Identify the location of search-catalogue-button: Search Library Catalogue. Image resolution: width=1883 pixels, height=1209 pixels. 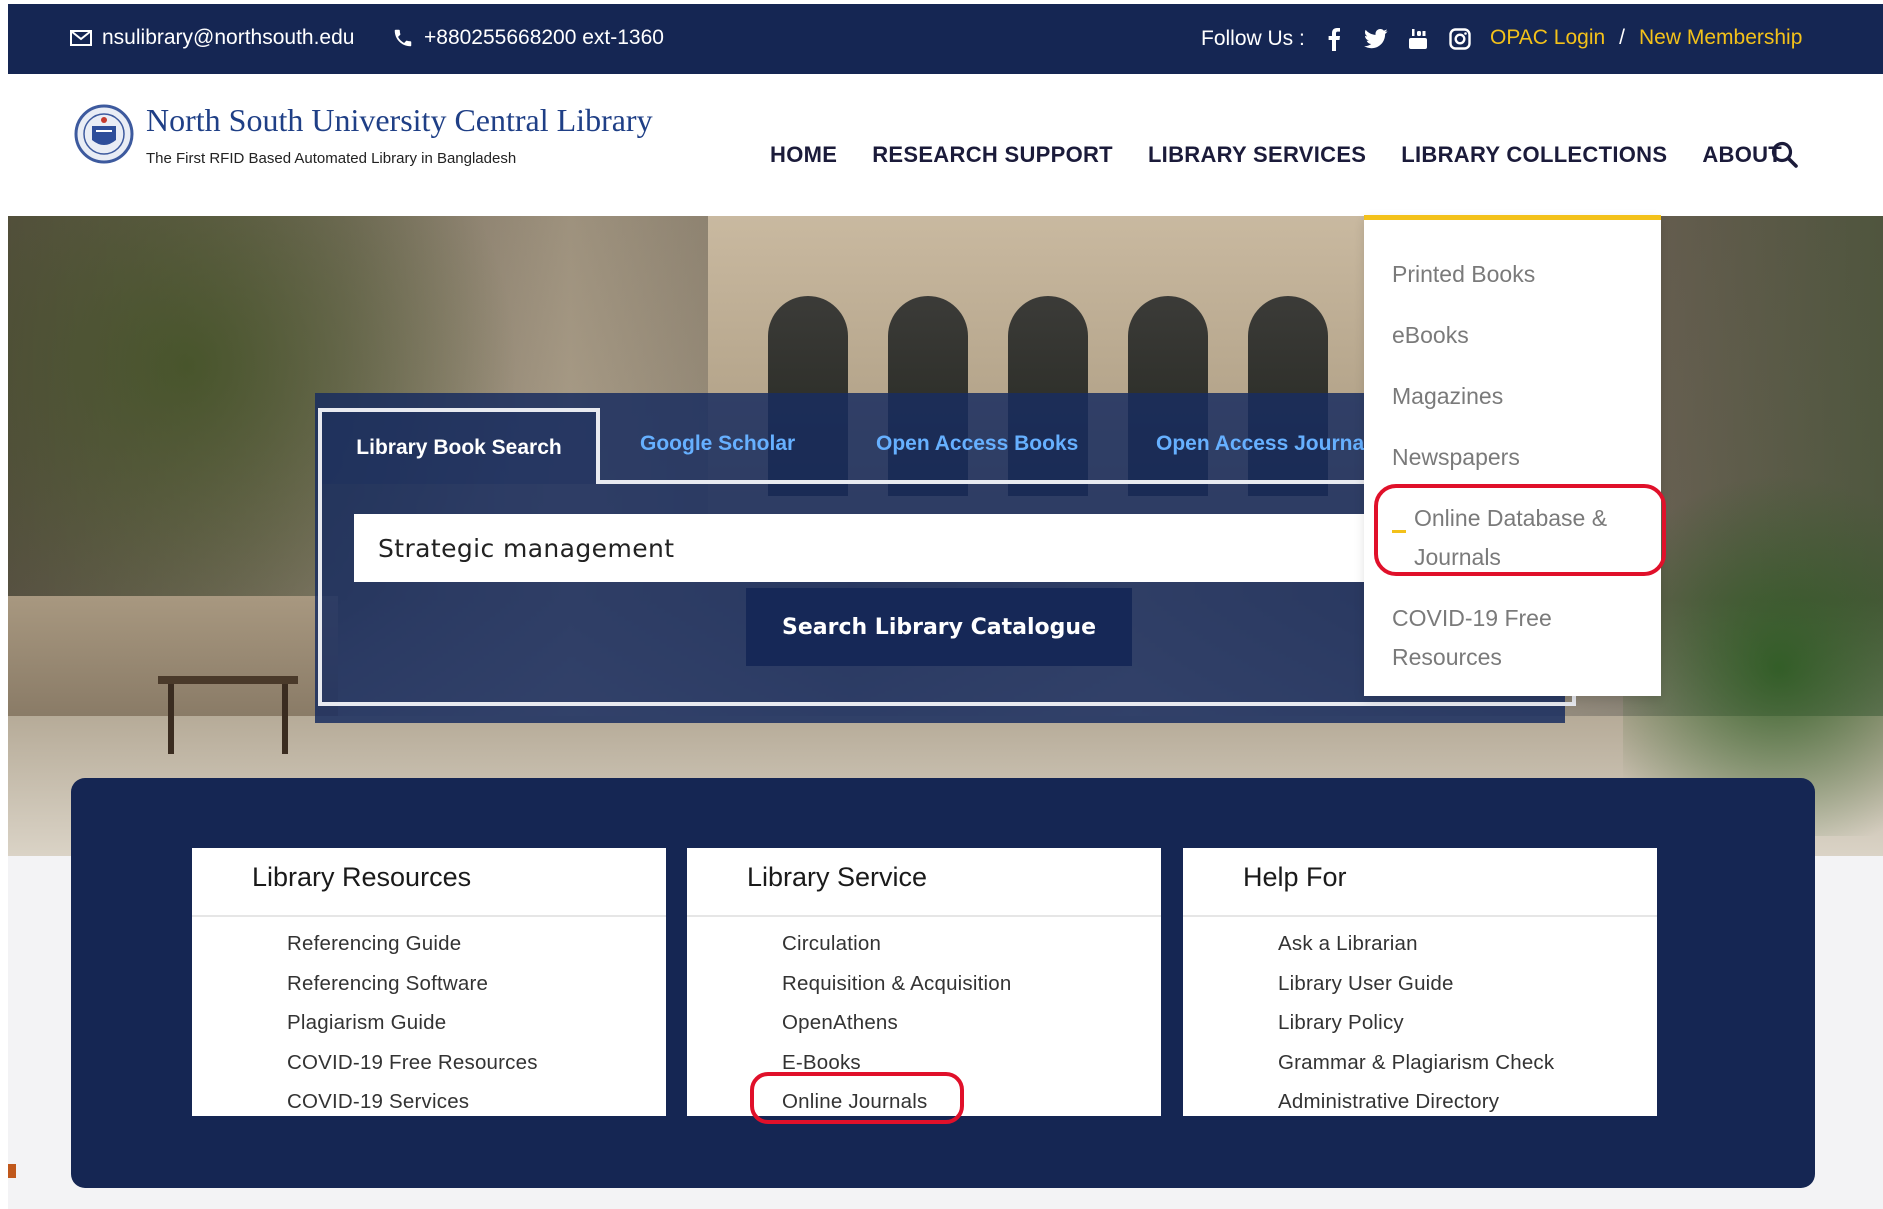
(939, 627).